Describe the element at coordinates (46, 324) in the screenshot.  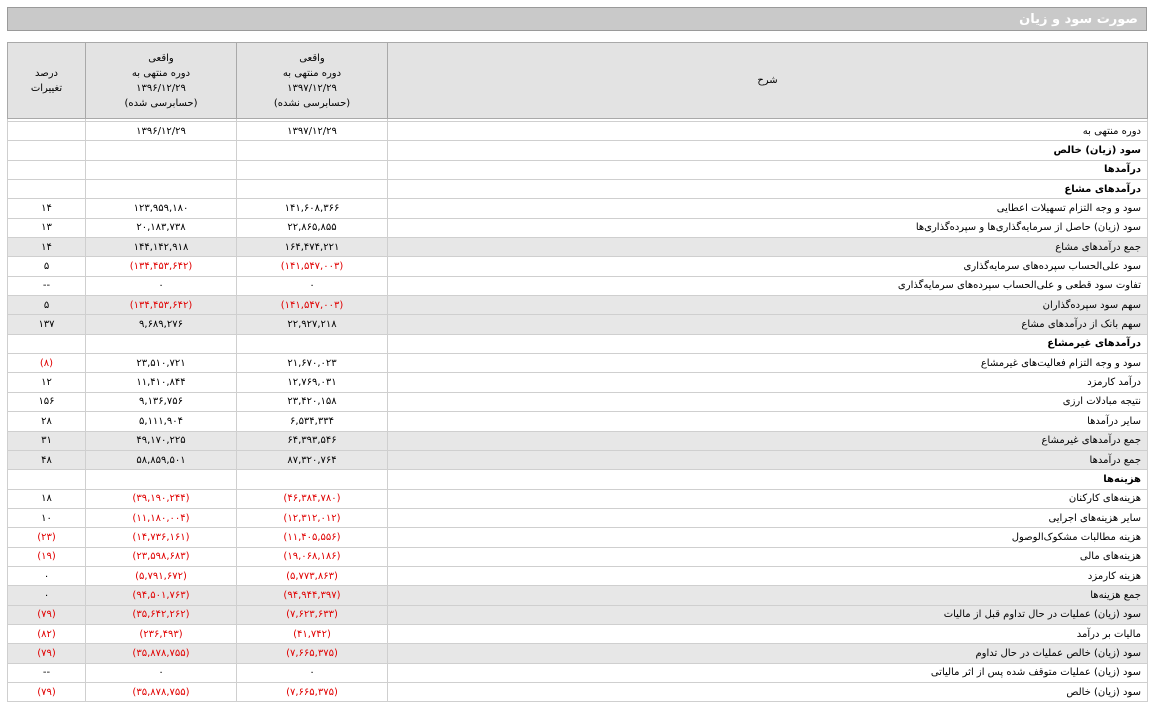
I see `row-percent-change: ۱۳۷` at that location.